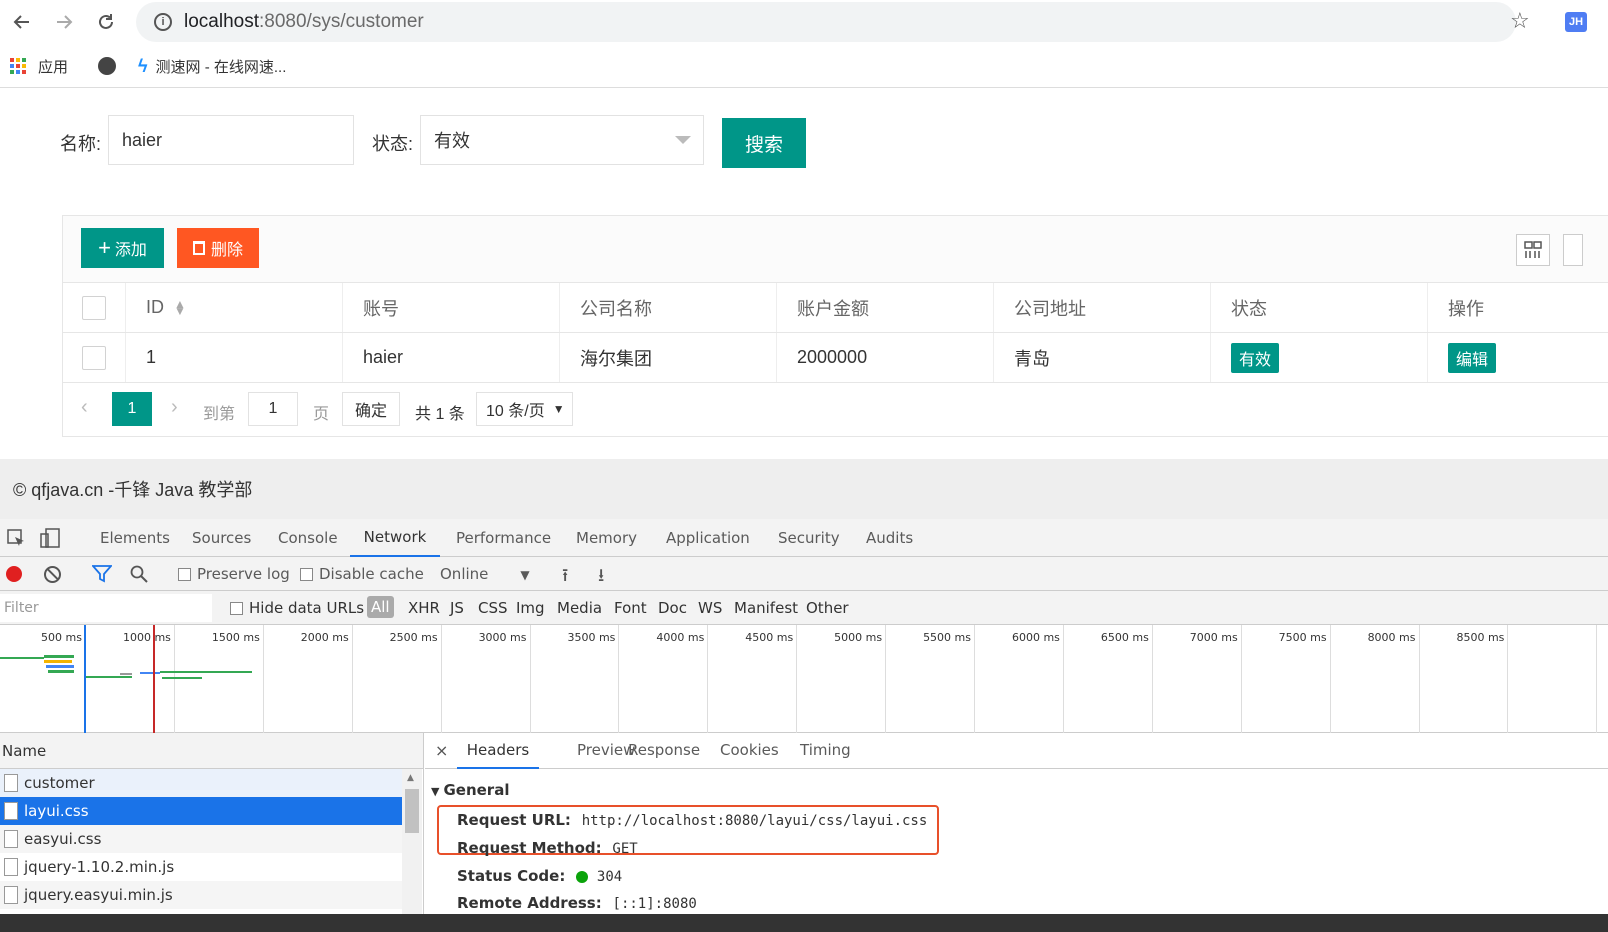  I want to click on status-select: 有效, so click(562, 140).